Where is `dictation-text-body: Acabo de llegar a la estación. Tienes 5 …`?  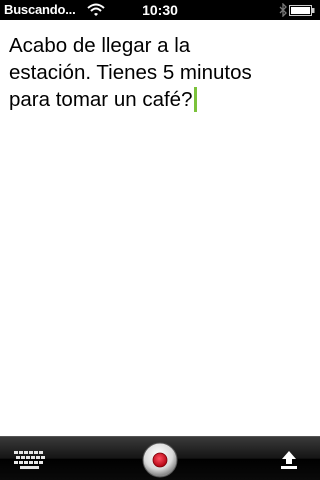
dictation-text-body: Acabo de llegar a la estación. Tienes 5 … is located at coordinates (130, 72).